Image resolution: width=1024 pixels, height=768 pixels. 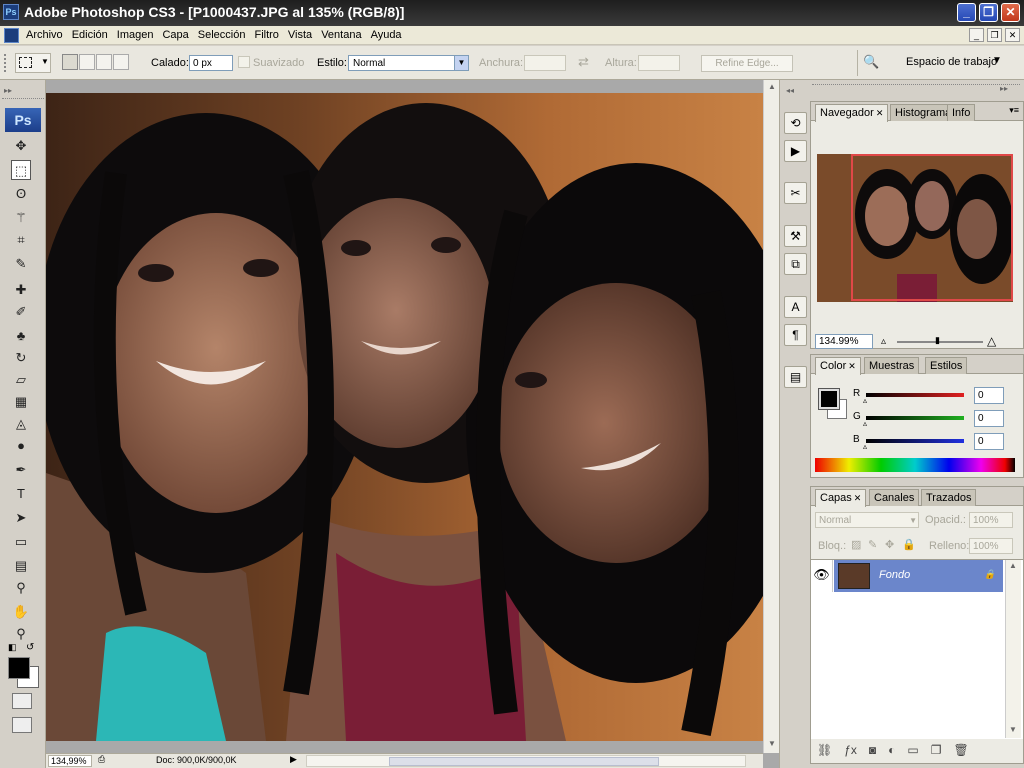 What do you see at coordinates (894, 497) in the screenshot?
I see `tab-canales: Canales` at bounding box center [894, 497].